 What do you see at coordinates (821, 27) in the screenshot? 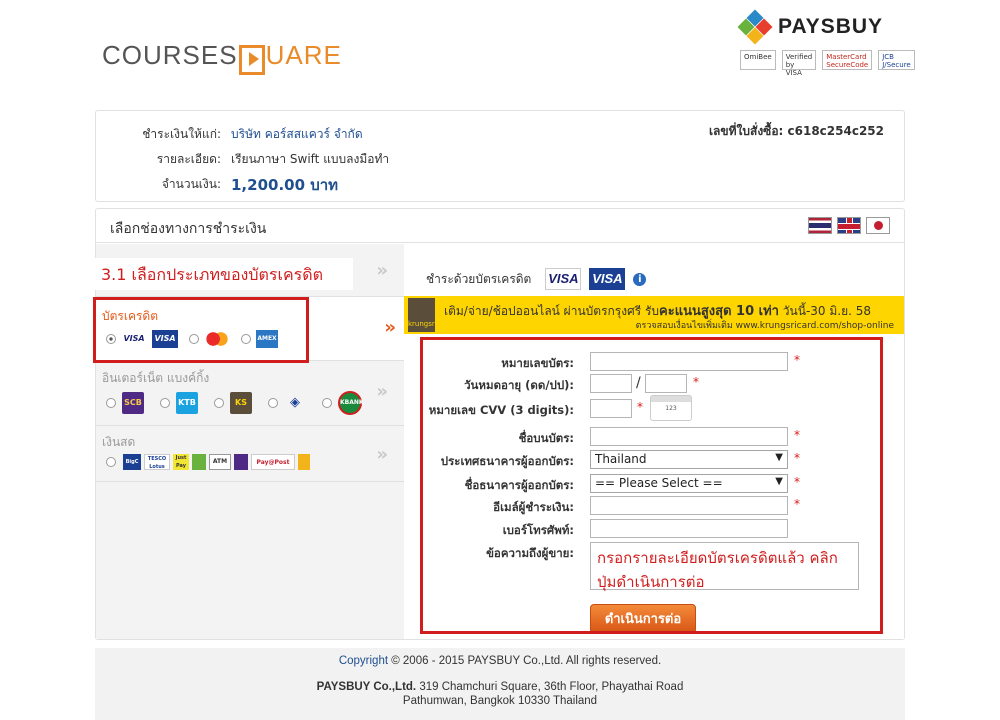
I see `paysbuy-logo: PAYSBUY` at bounding box center [821, 27].